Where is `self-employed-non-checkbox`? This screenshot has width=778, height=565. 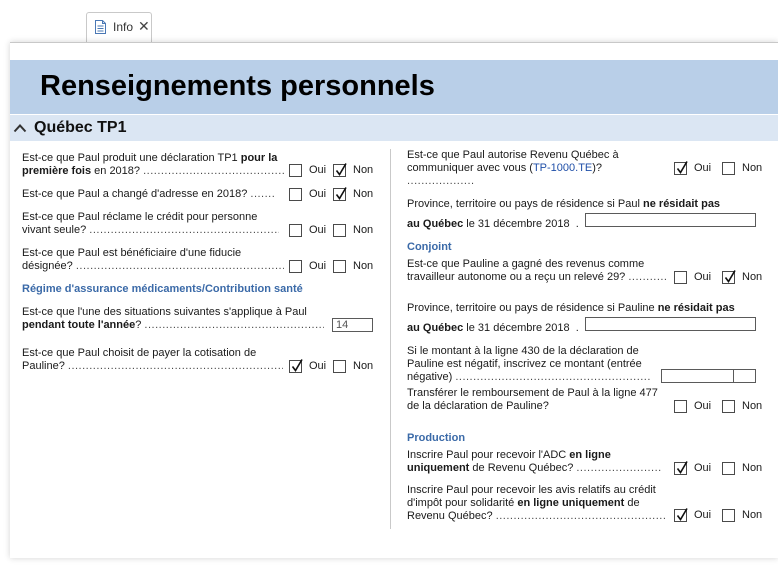 self-employed-non-checkbox is located at coordinates (729, 277).